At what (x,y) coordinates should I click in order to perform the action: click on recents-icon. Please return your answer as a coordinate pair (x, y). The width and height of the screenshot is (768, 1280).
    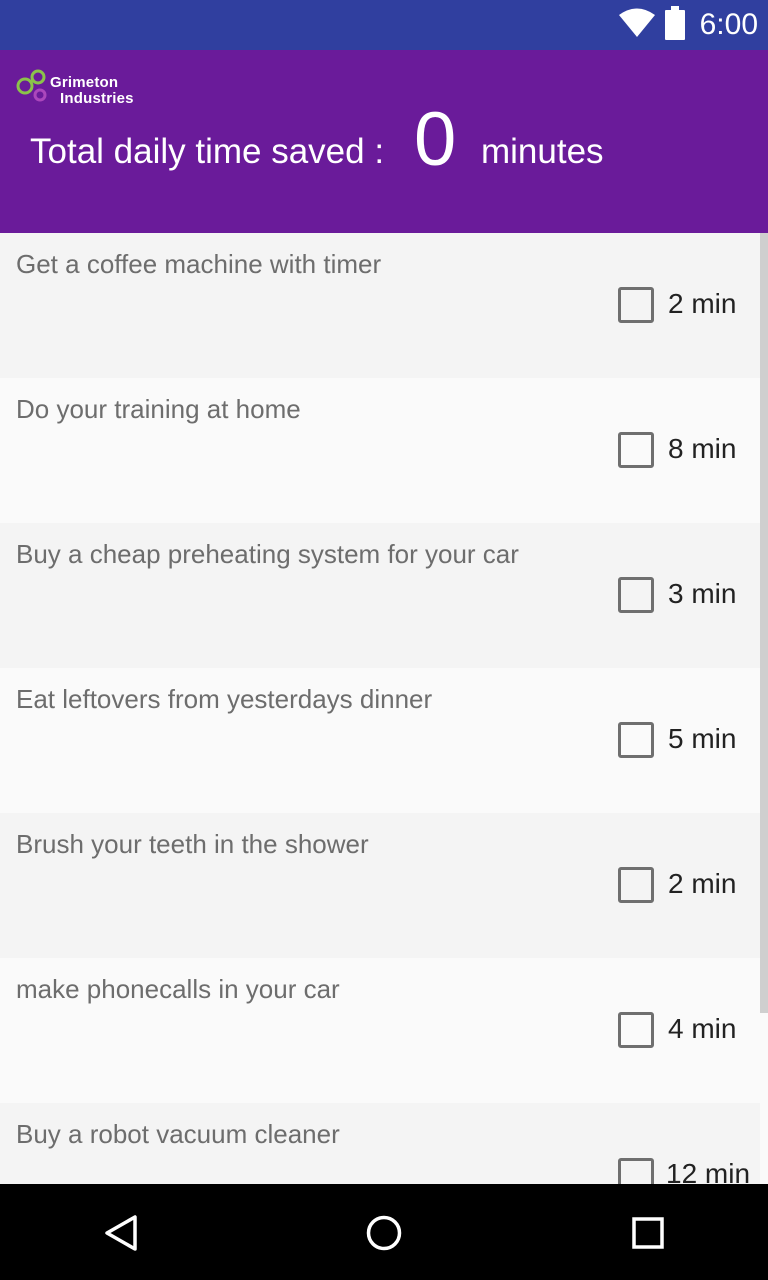
    Looking at the image, I should click on (648, 1233).